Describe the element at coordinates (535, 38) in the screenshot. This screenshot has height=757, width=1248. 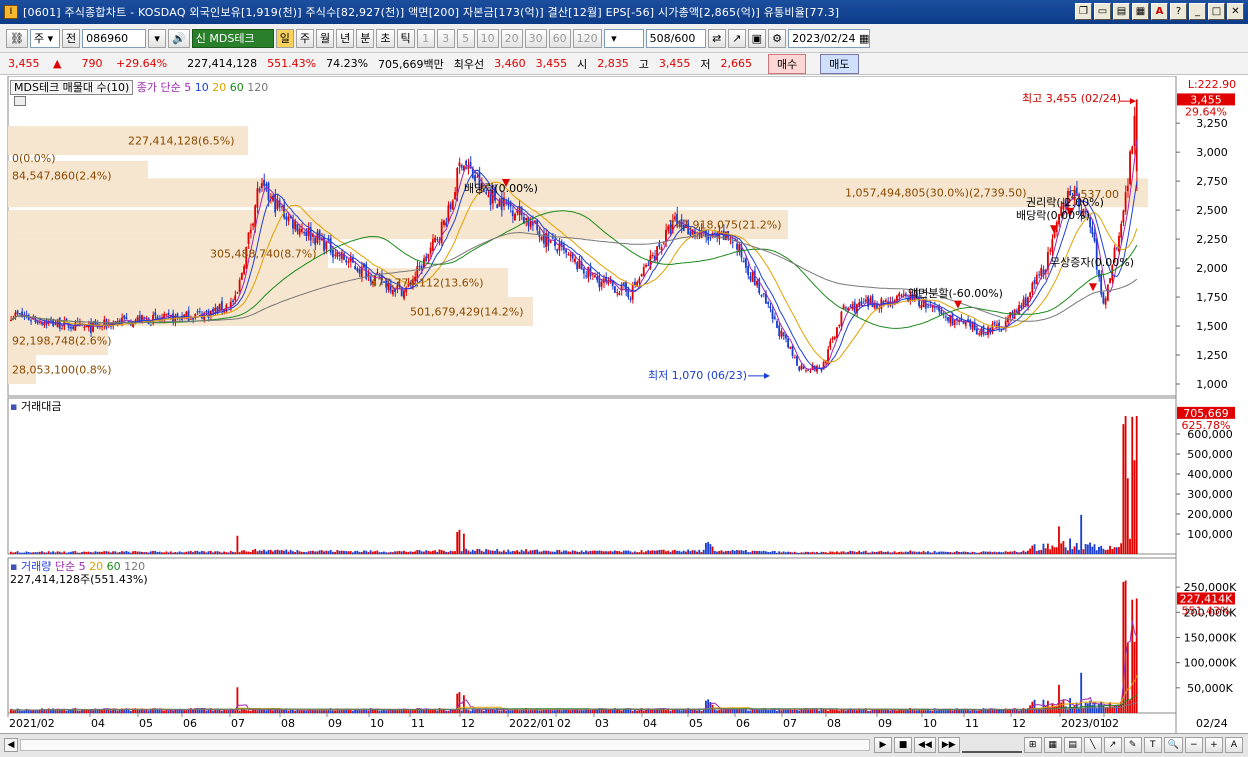
I see `interval-30: 30` at that location.